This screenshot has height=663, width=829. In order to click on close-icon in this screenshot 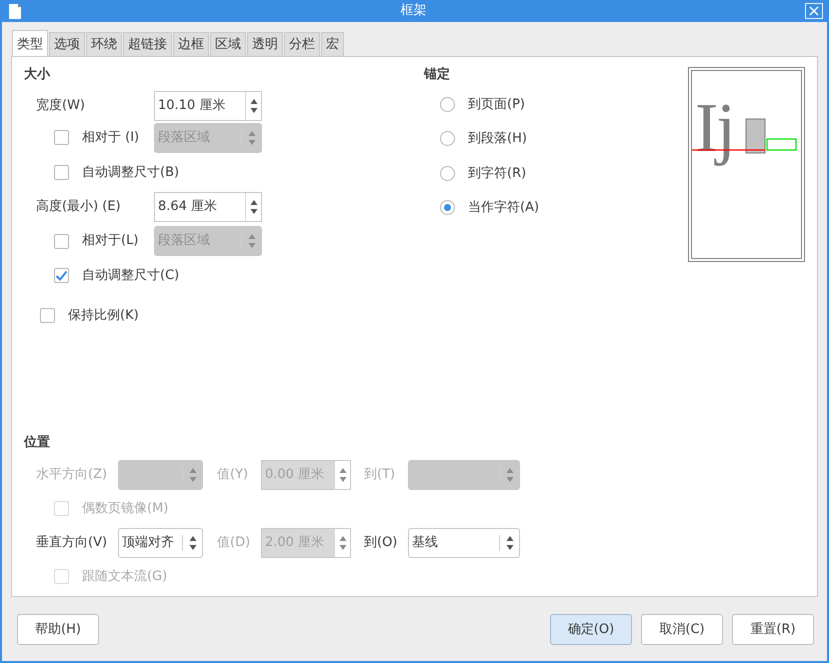, I will do `click(814, 11)`.